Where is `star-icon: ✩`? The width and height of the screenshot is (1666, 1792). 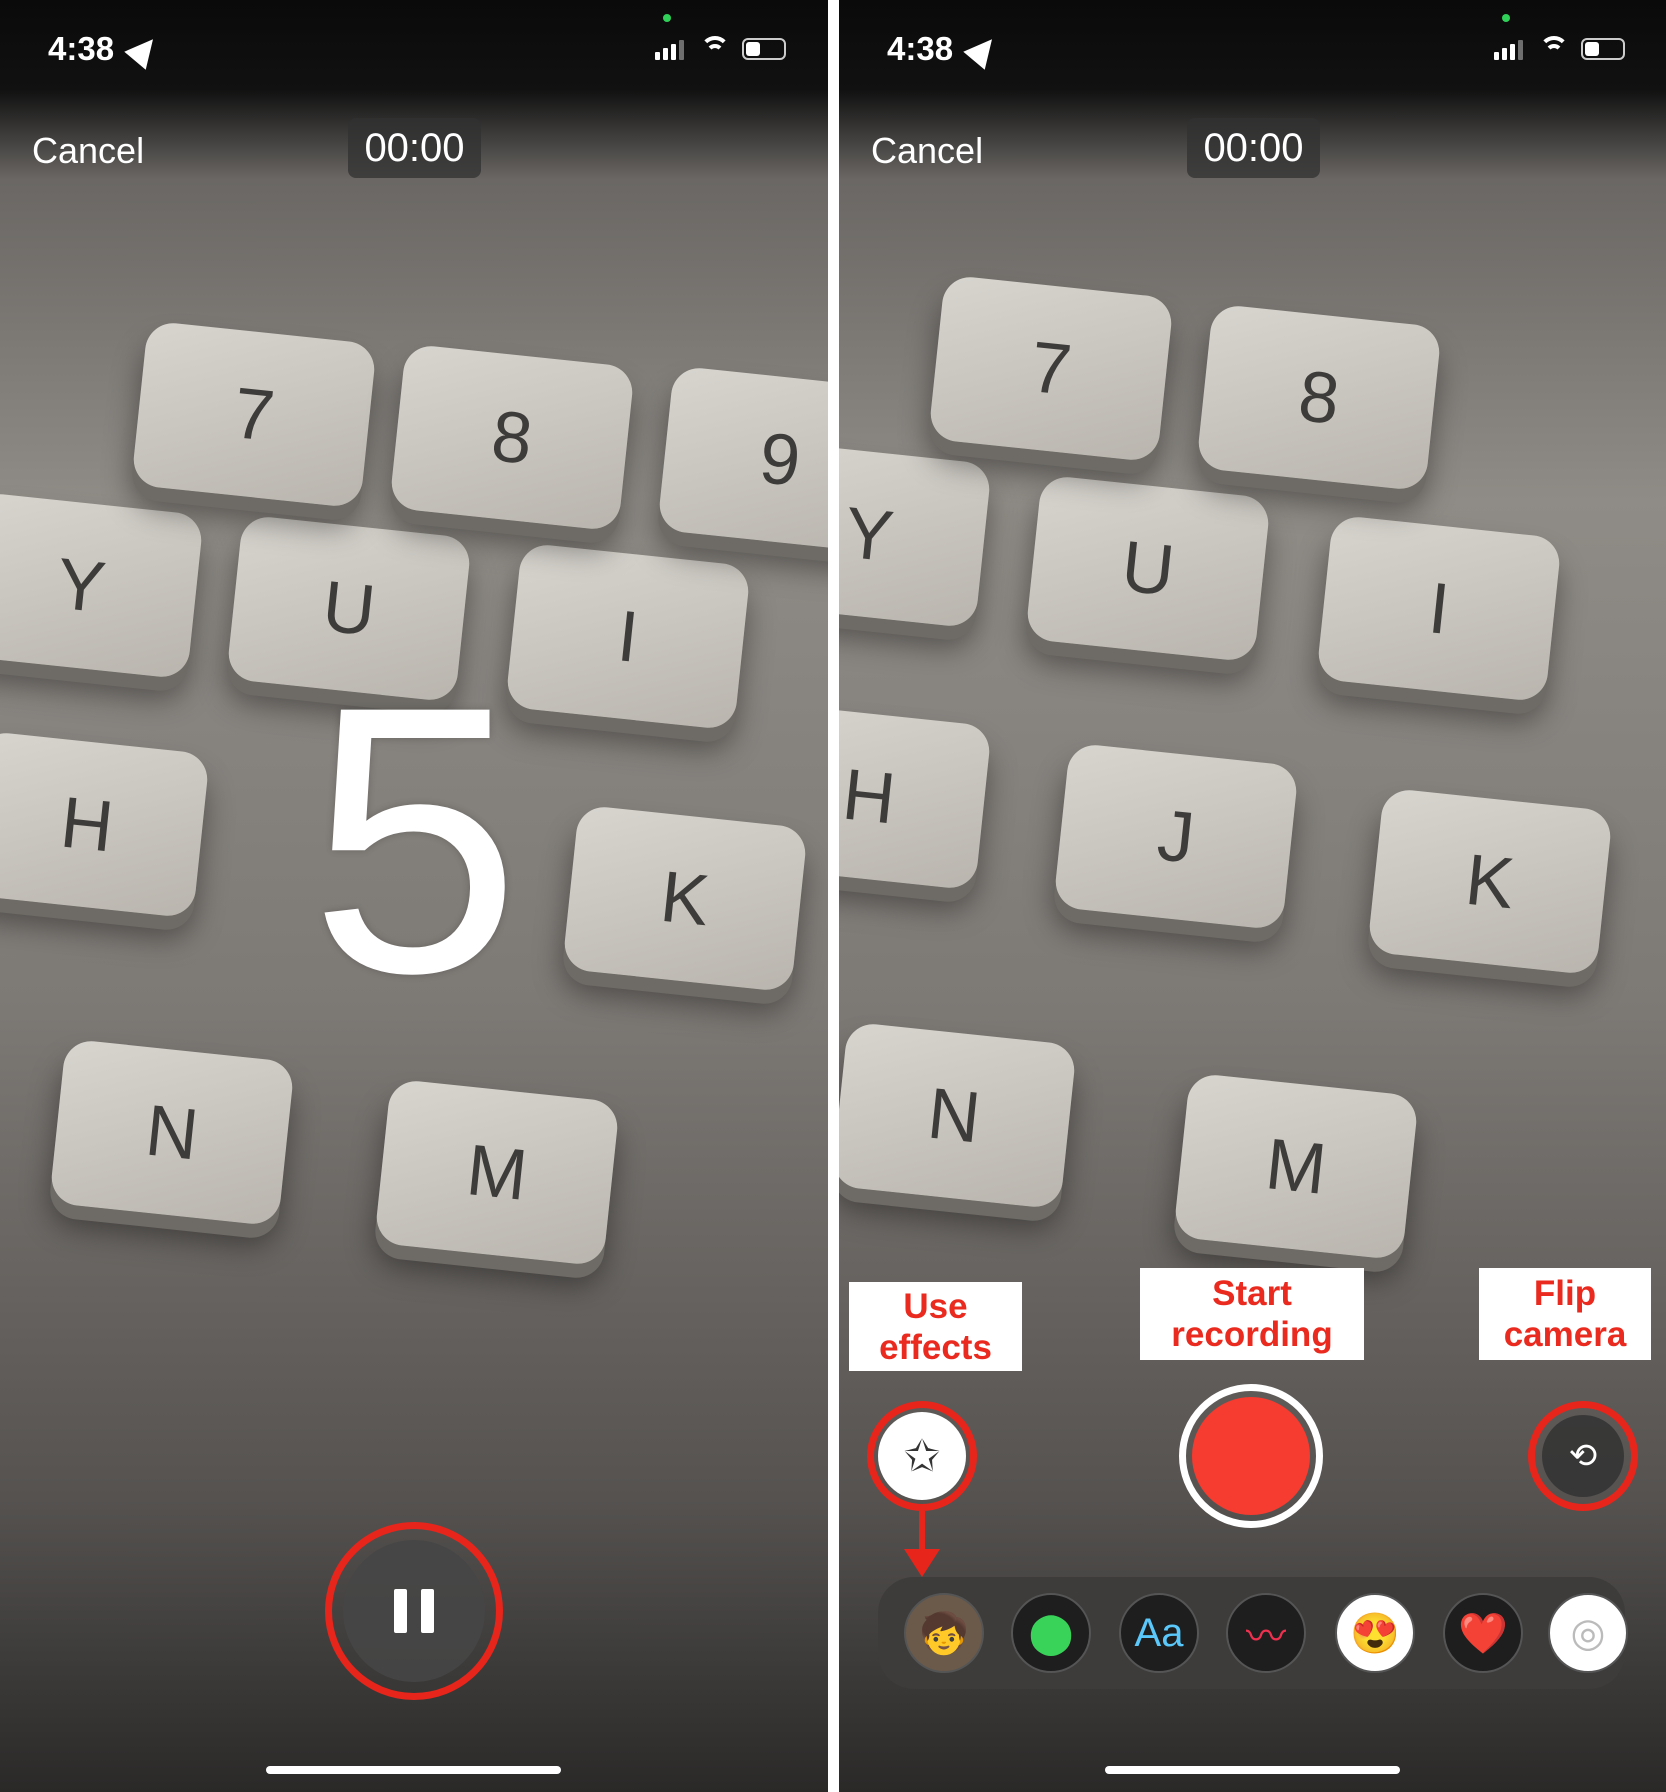 star-icon: ✩ is located at coordinates (922, 1456).